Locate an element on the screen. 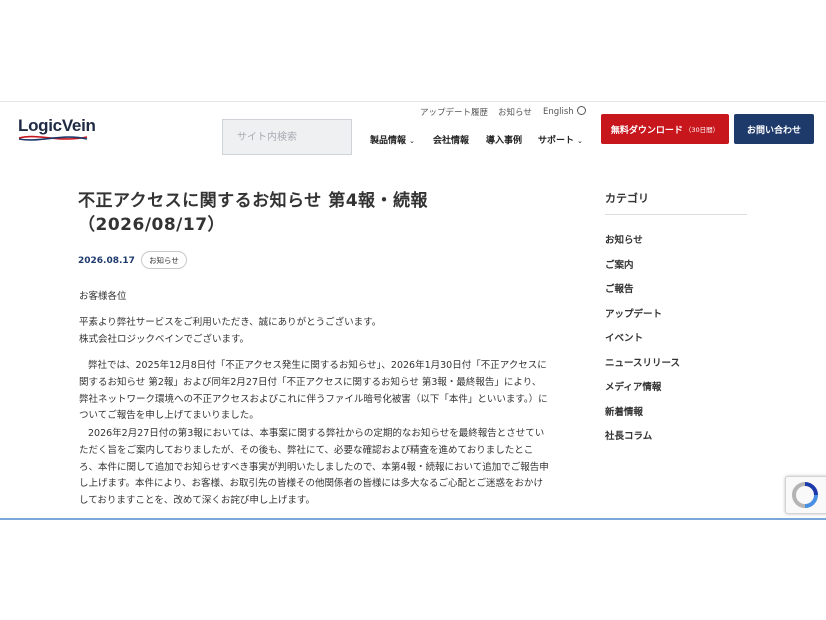 The height and width of the screenshot is (620, 826). site-search is located at coordinates (287, 137).